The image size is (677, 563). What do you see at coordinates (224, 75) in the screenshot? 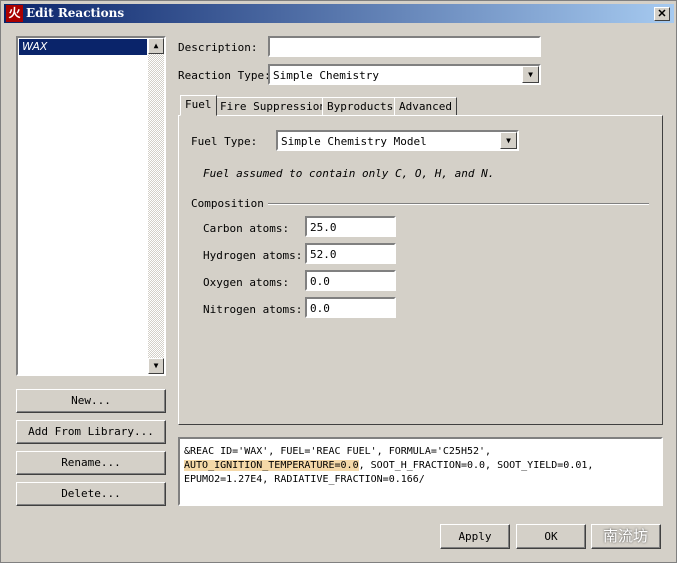
I see `reaction-type-label: Reaction Type:` at bounding box center [224, 75].